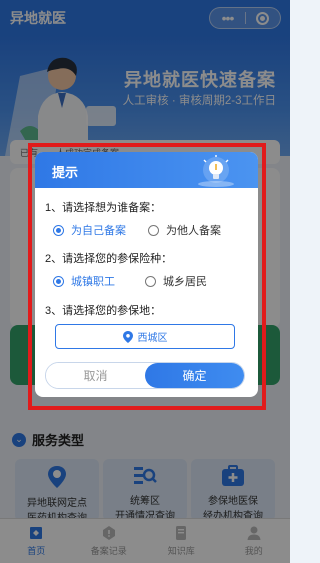 This screenshot has width=320, height=563. What do you see at coordinates (103, 311) in the screenshot?
I see `question-3-label: 3、请选择您的参保地：` at bounding box center [103, 311].